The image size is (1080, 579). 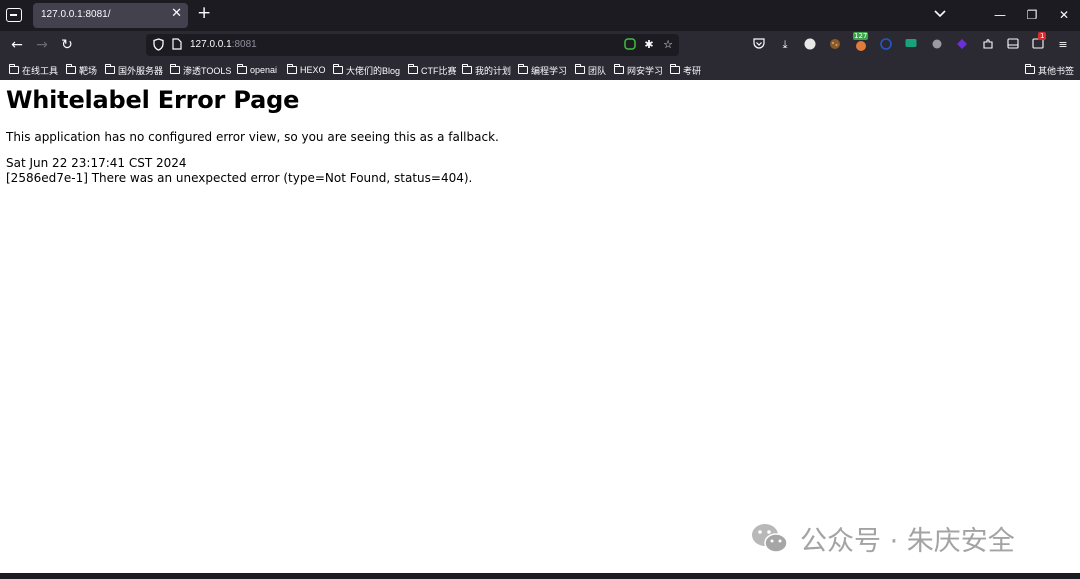 What do you see at coordinates (207, 70) in the screenshot?
I see `bookmark-label: 渗透TOOLS` at bounding box center [207, 70].